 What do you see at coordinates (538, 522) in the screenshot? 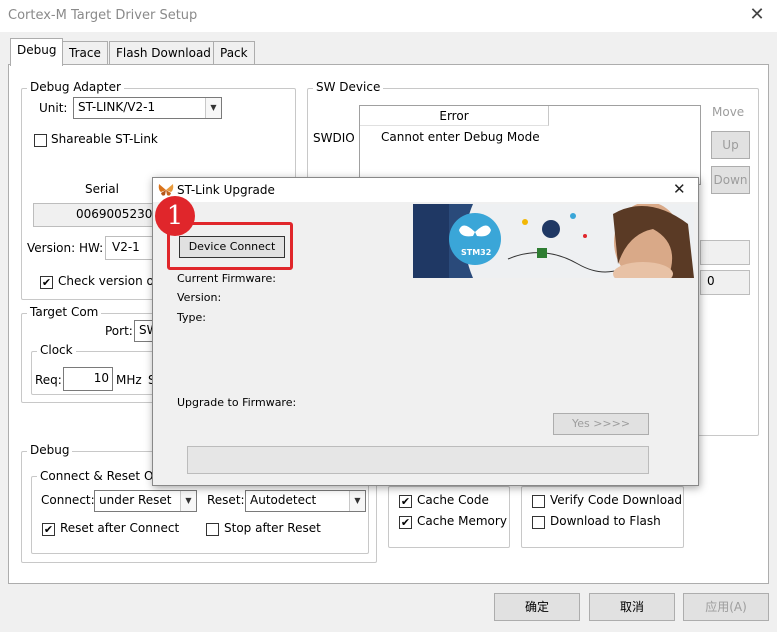
I see `download-to-flash-checkbox` at bounding box center [538, 522].